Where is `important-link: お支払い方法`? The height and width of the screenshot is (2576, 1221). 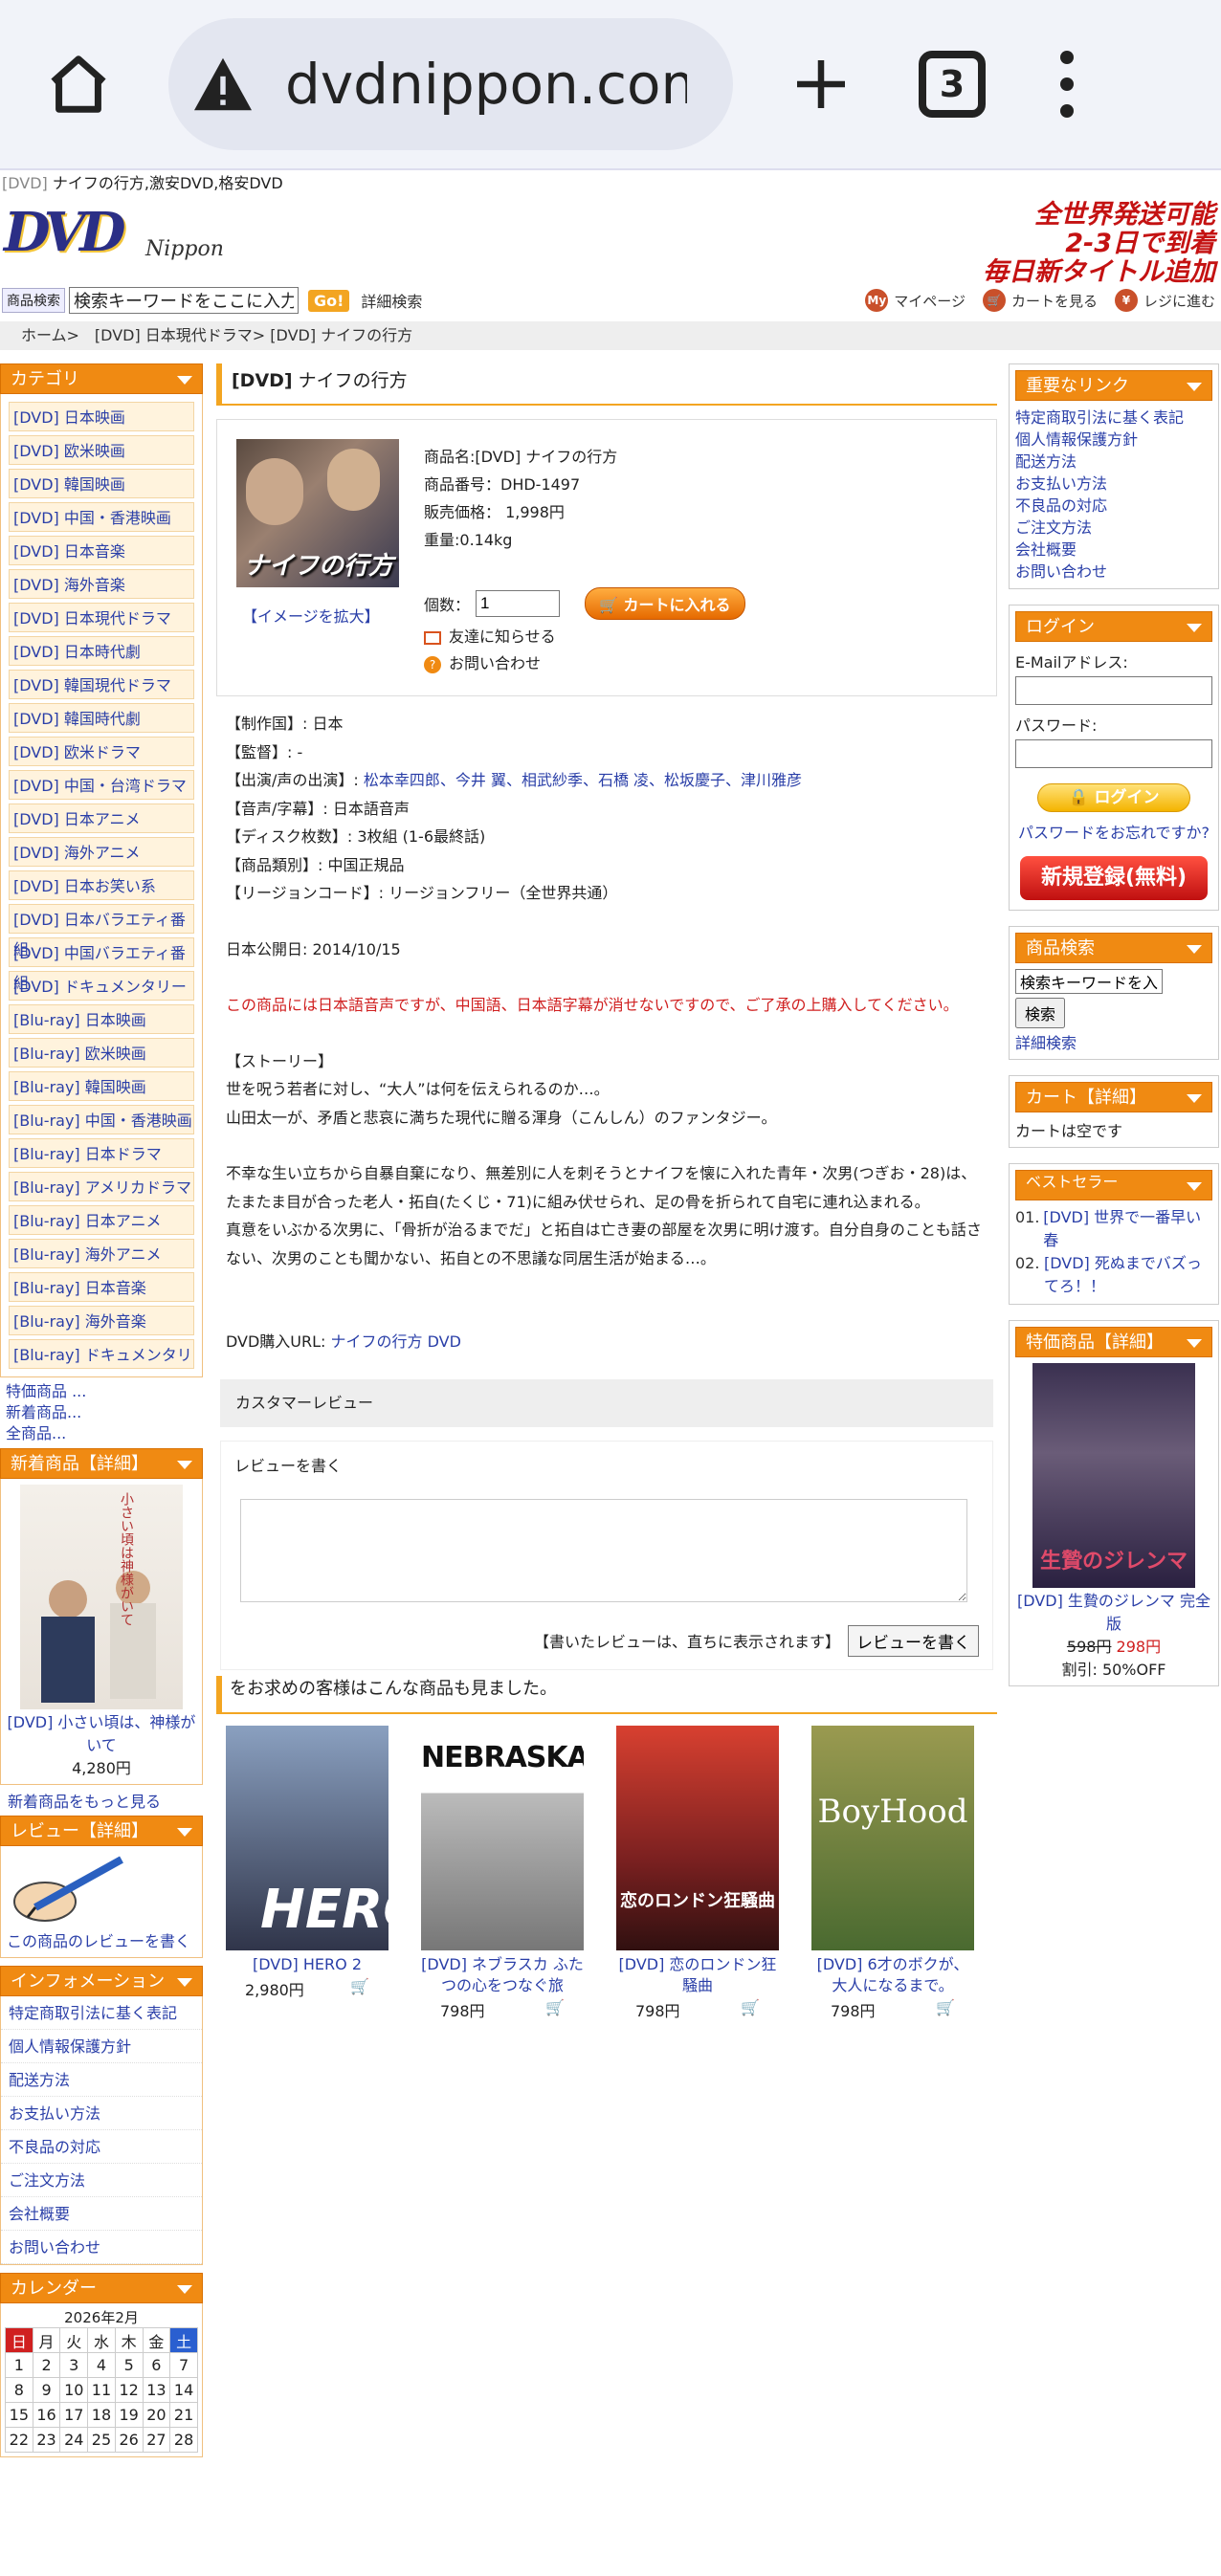
important-link: お支払い方法 is located at coordinates (1113, 484).